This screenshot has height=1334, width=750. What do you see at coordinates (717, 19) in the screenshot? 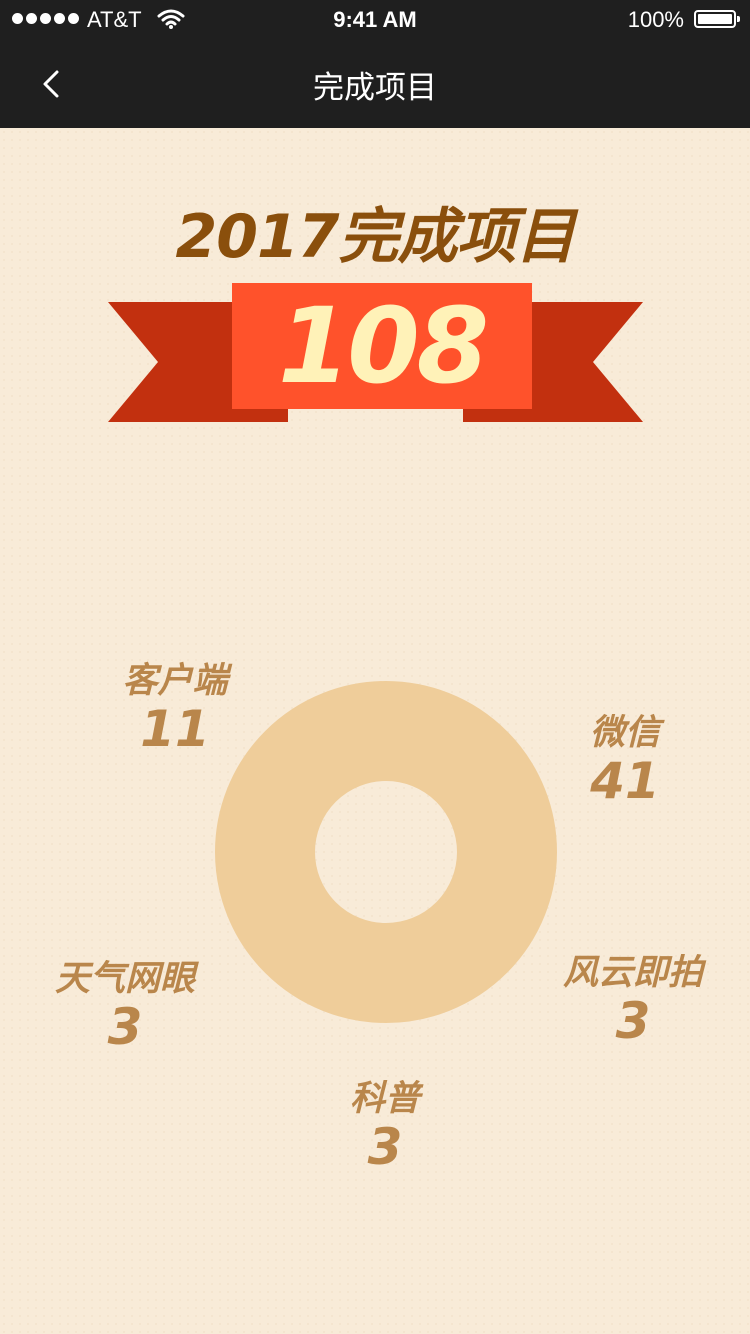
I see `battery-icon` at bounding box center [717, 19].